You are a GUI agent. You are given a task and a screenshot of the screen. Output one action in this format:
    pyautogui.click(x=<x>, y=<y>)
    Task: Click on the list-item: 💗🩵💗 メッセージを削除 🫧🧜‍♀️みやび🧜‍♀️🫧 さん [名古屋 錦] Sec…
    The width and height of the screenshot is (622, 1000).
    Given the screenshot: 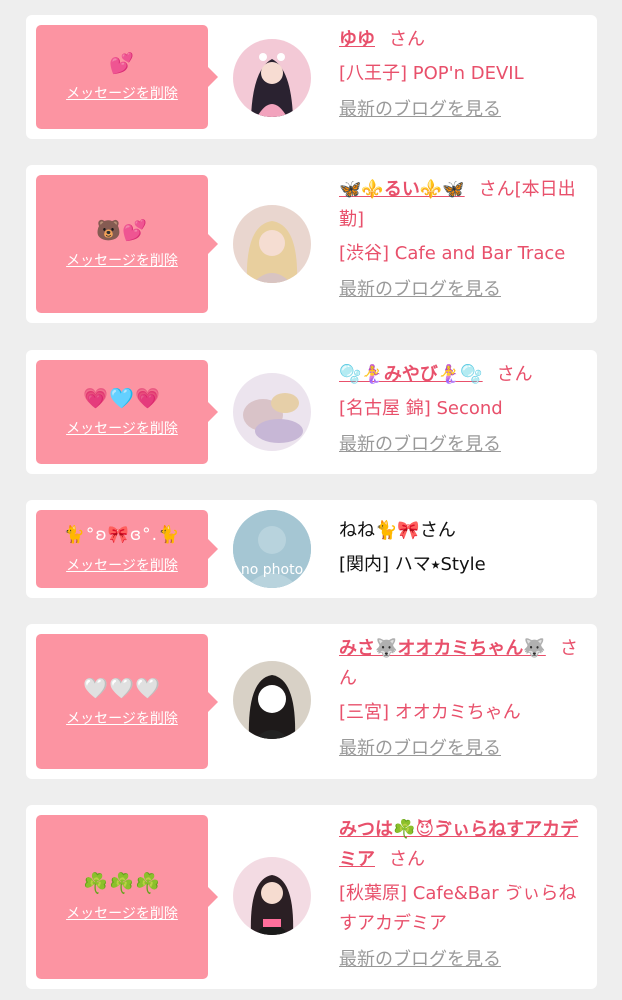 What is the action you would take?
    pyautogui.click(x=311, y=412)
    